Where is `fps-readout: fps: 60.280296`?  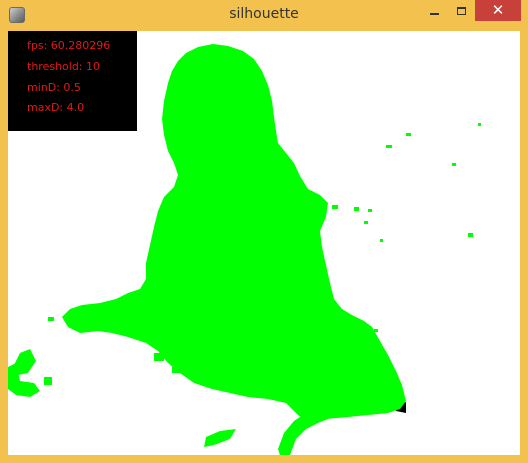
fps-readout: fps: 60.280296 is located at coordinates (69, 45).